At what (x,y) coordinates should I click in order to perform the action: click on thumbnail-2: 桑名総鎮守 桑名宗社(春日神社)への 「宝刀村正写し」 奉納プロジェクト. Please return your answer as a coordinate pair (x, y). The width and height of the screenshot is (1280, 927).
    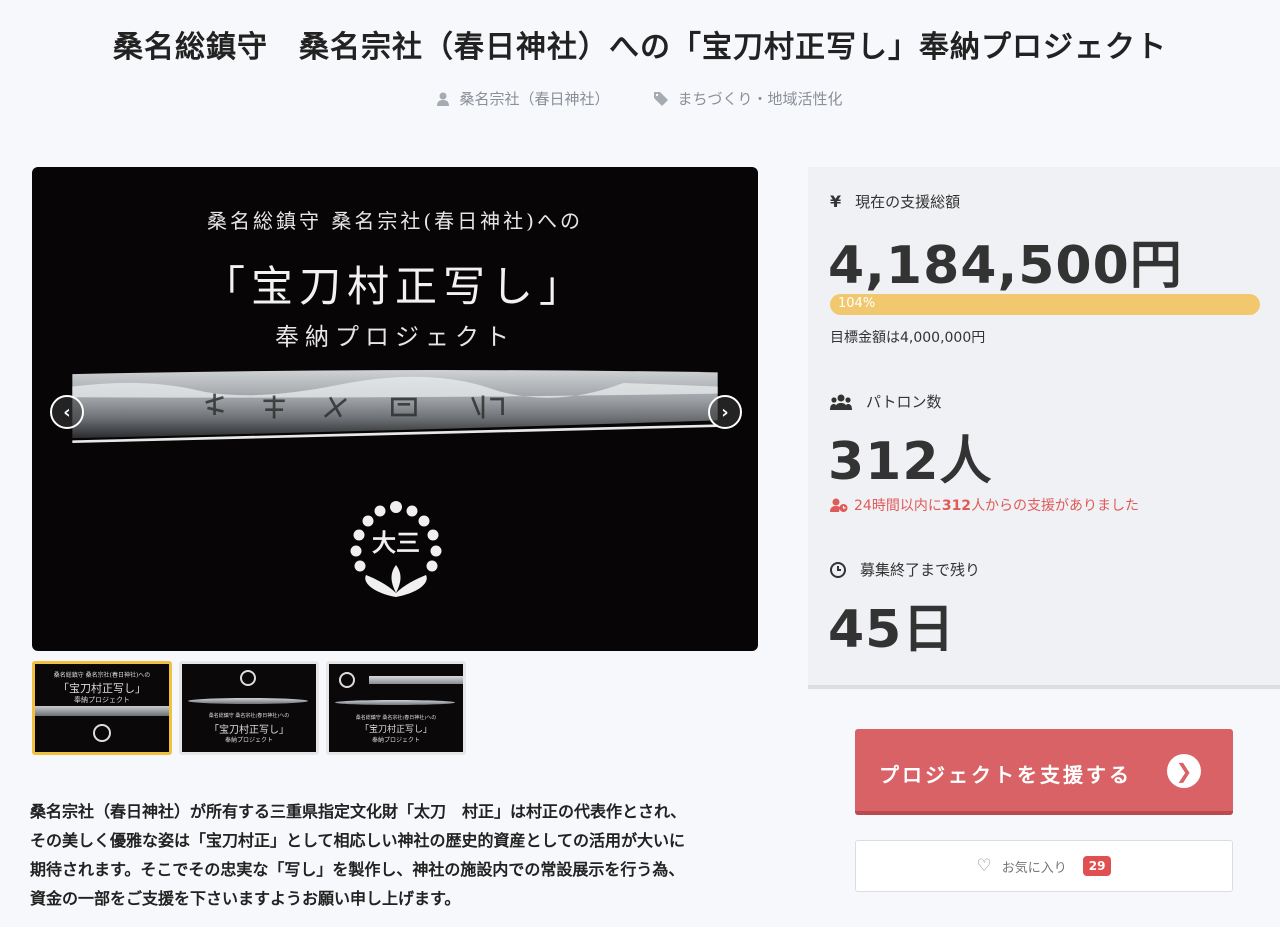
    Looking at the image, I should click on (249, 708).